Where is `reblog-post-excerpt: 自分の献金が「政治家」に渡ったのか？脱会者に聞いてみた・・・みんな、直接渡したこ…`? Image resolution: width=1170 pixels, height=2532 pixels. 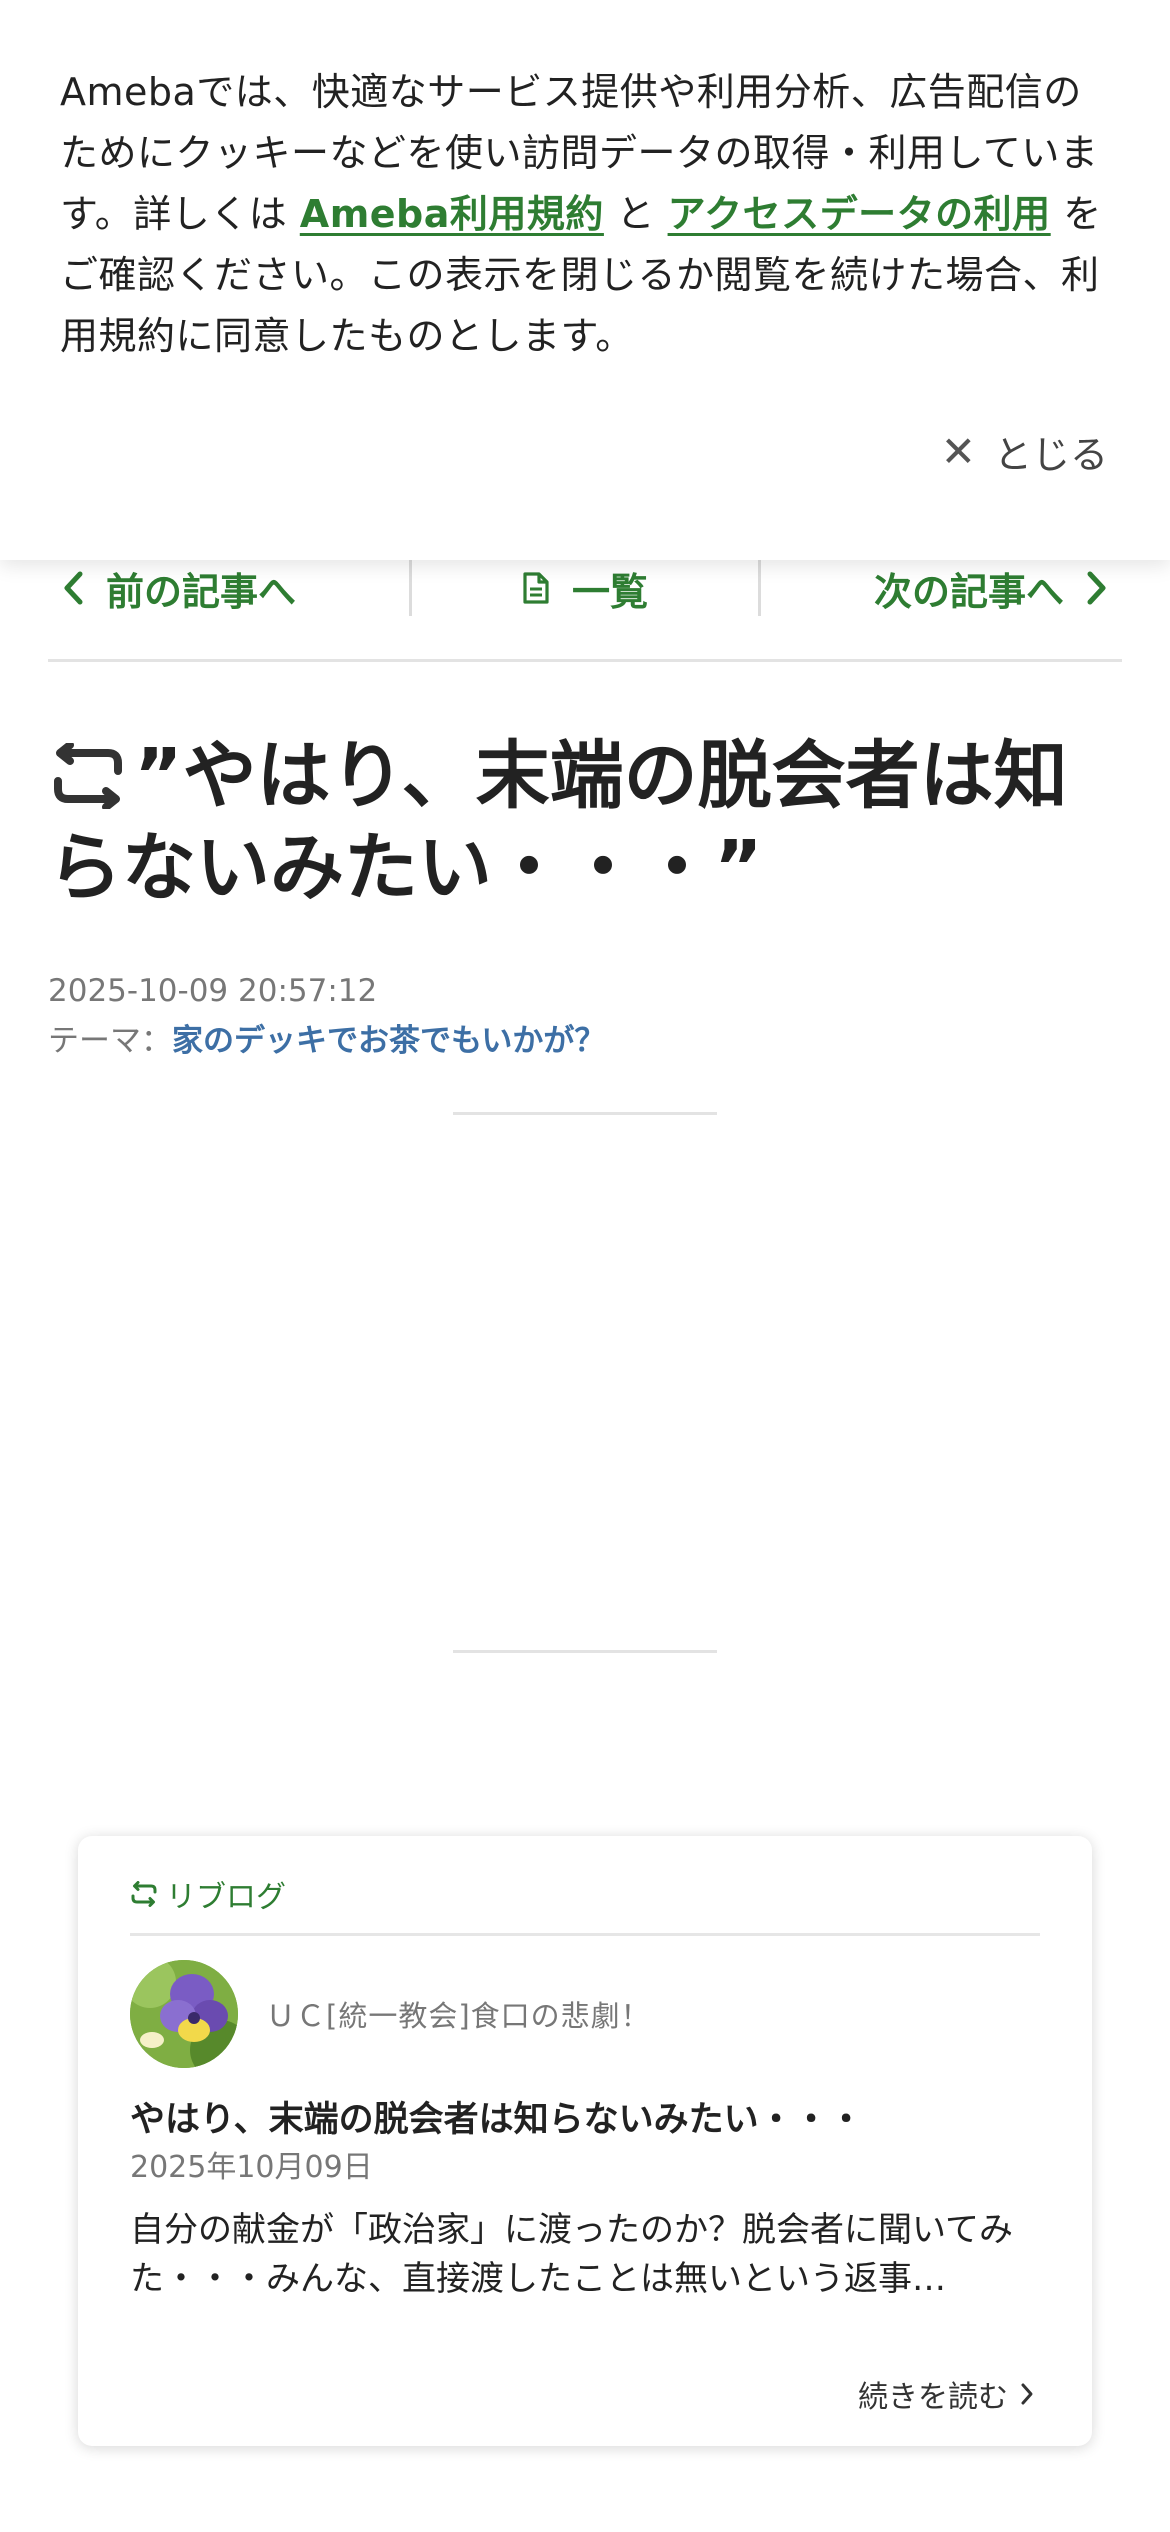
reblog-post-excerpt: 自分の献金が「政治家」に渡ったのか？脱会者に聞いてみた・・・みんな、直接渡したこ… is located at coordinates (571, 2254).